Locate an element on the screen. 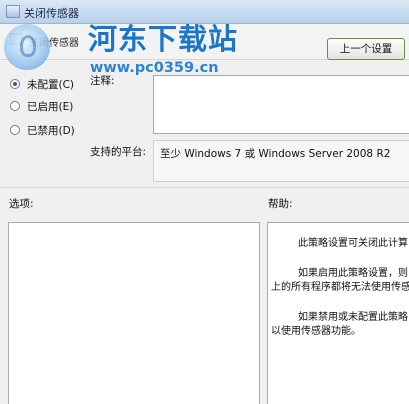 This screenshot has height=404, width=409. radio-label-not-configured: 未配置(C) is located at coordinates (51, 85).